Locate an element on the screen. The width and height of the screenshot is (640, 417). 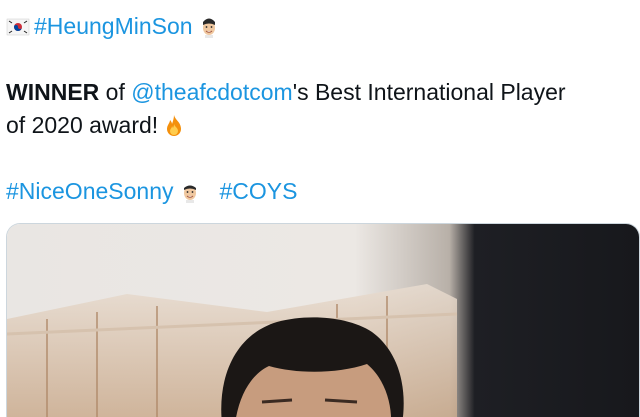
award-text: 's Best International Player is located at coordinates (429, 92).